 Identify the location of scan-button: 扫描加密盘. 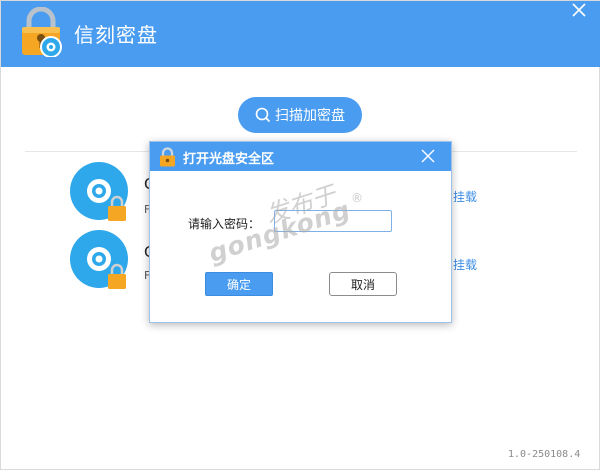
(300, 115).